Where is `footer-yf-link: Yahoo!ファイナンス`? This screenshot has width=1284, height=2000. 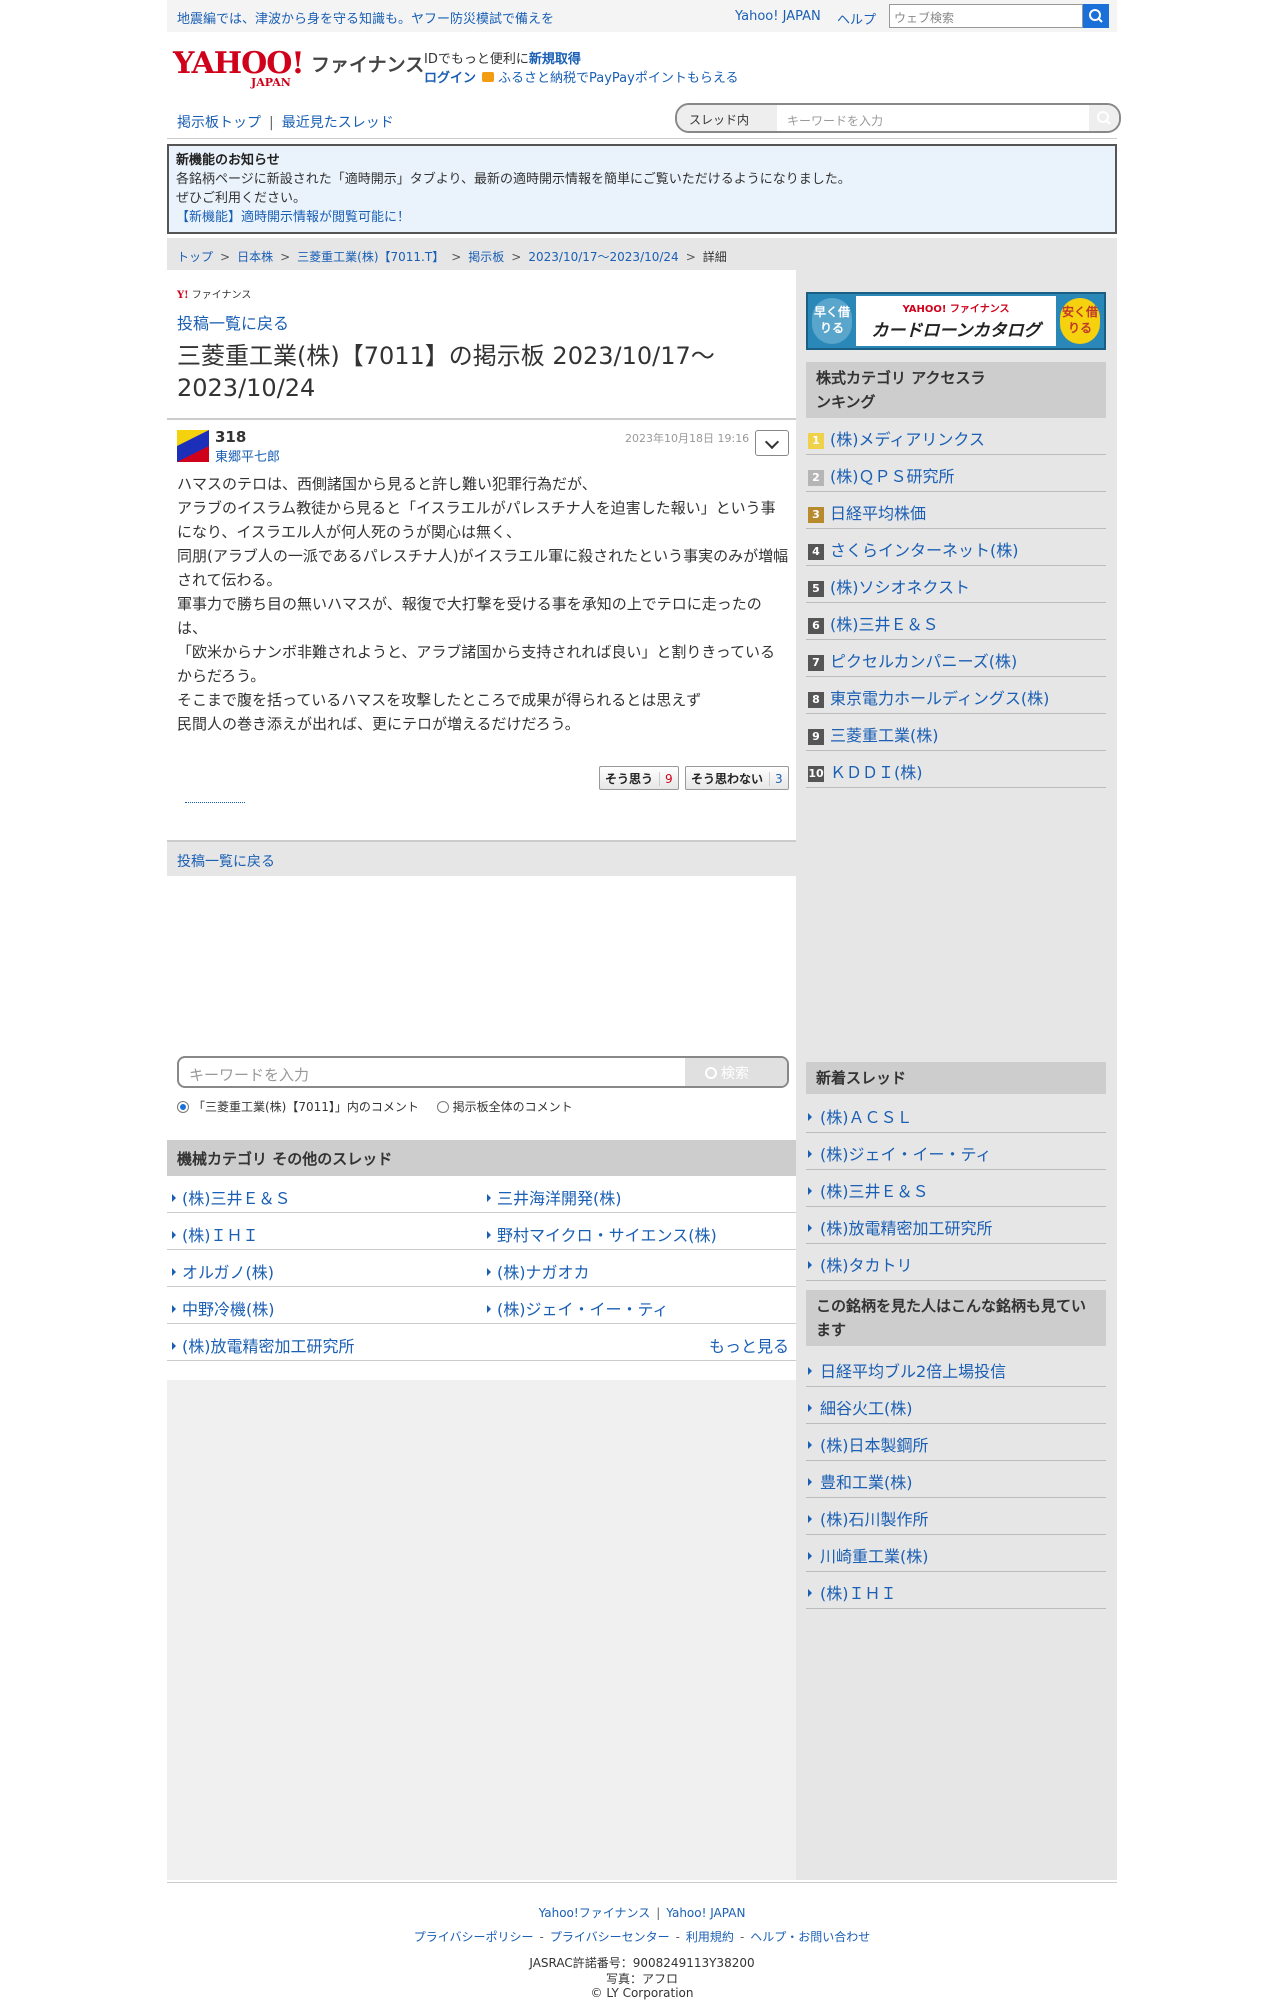
footer-yf-link: Yahoo!ファイナンス is located at coordinates (595, 1913).